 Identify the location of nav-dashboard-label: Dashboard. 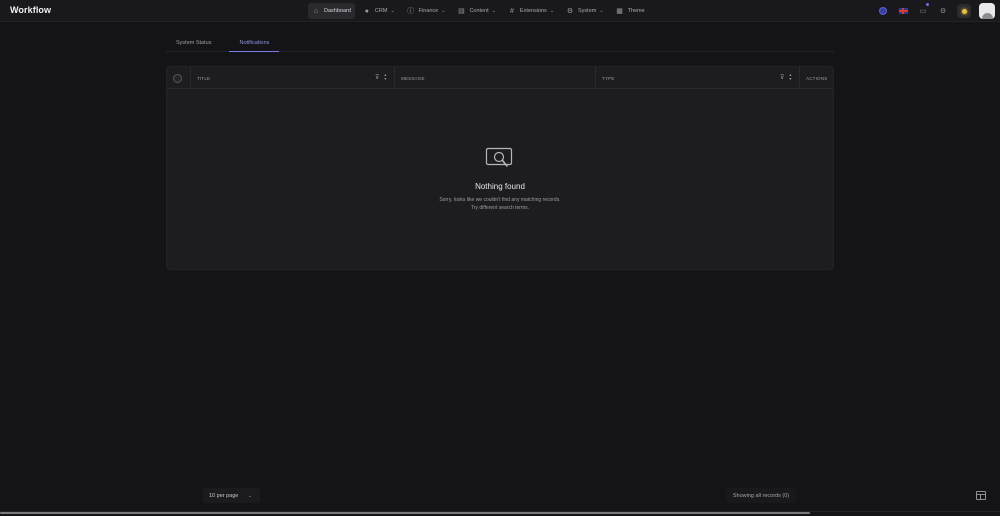
(337, 11).